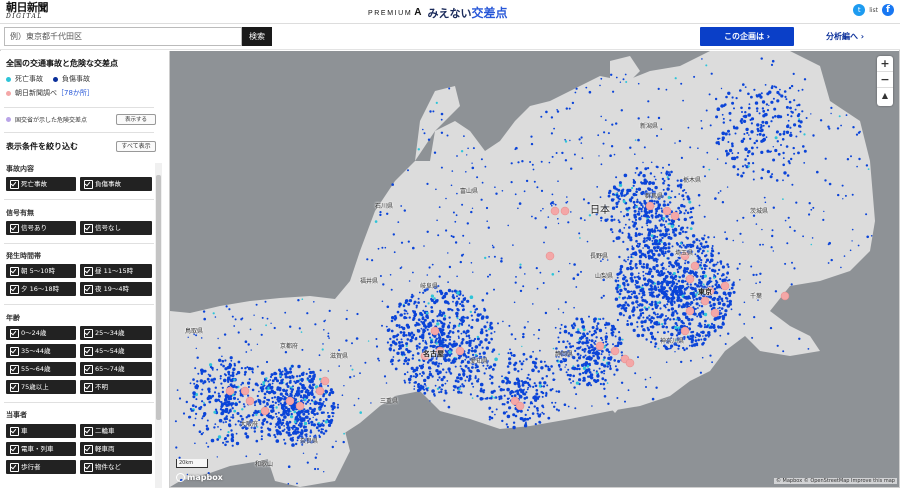 The width and height of the screenshot is (900, 488). What do you see at coordinates (885, 80) in the screenshot?
I see `zoom-out-button: −` at bounding box center [885, 80].